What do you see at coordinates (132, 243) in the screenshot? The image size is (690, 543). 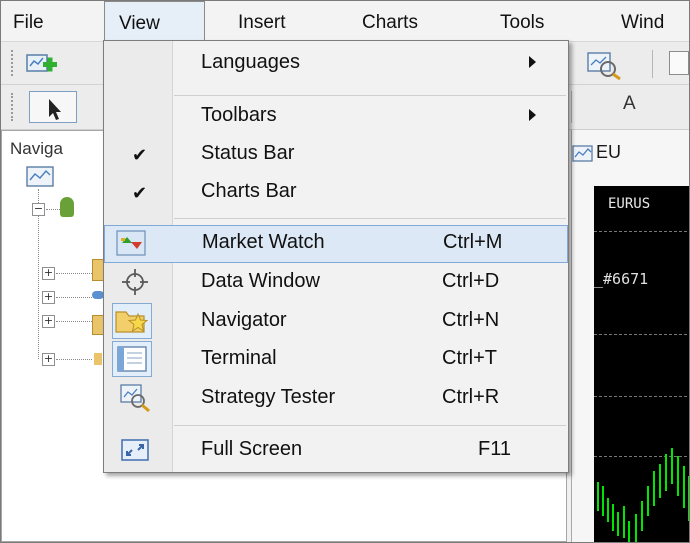 I see `market-watch-icon` at bounding box center [132, 243].